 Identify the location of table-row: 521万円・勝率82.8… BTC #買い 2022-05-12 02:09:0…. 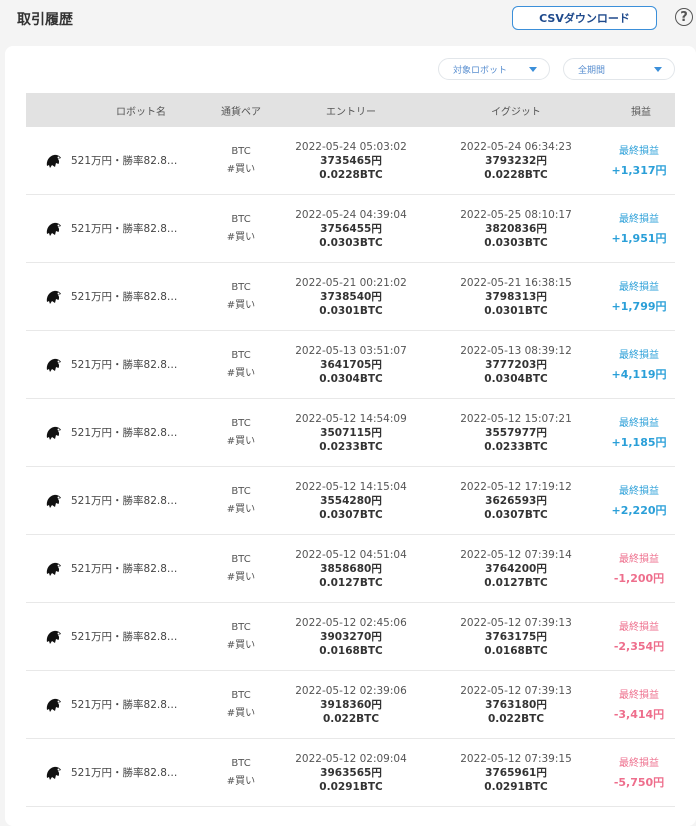
(350, 773).